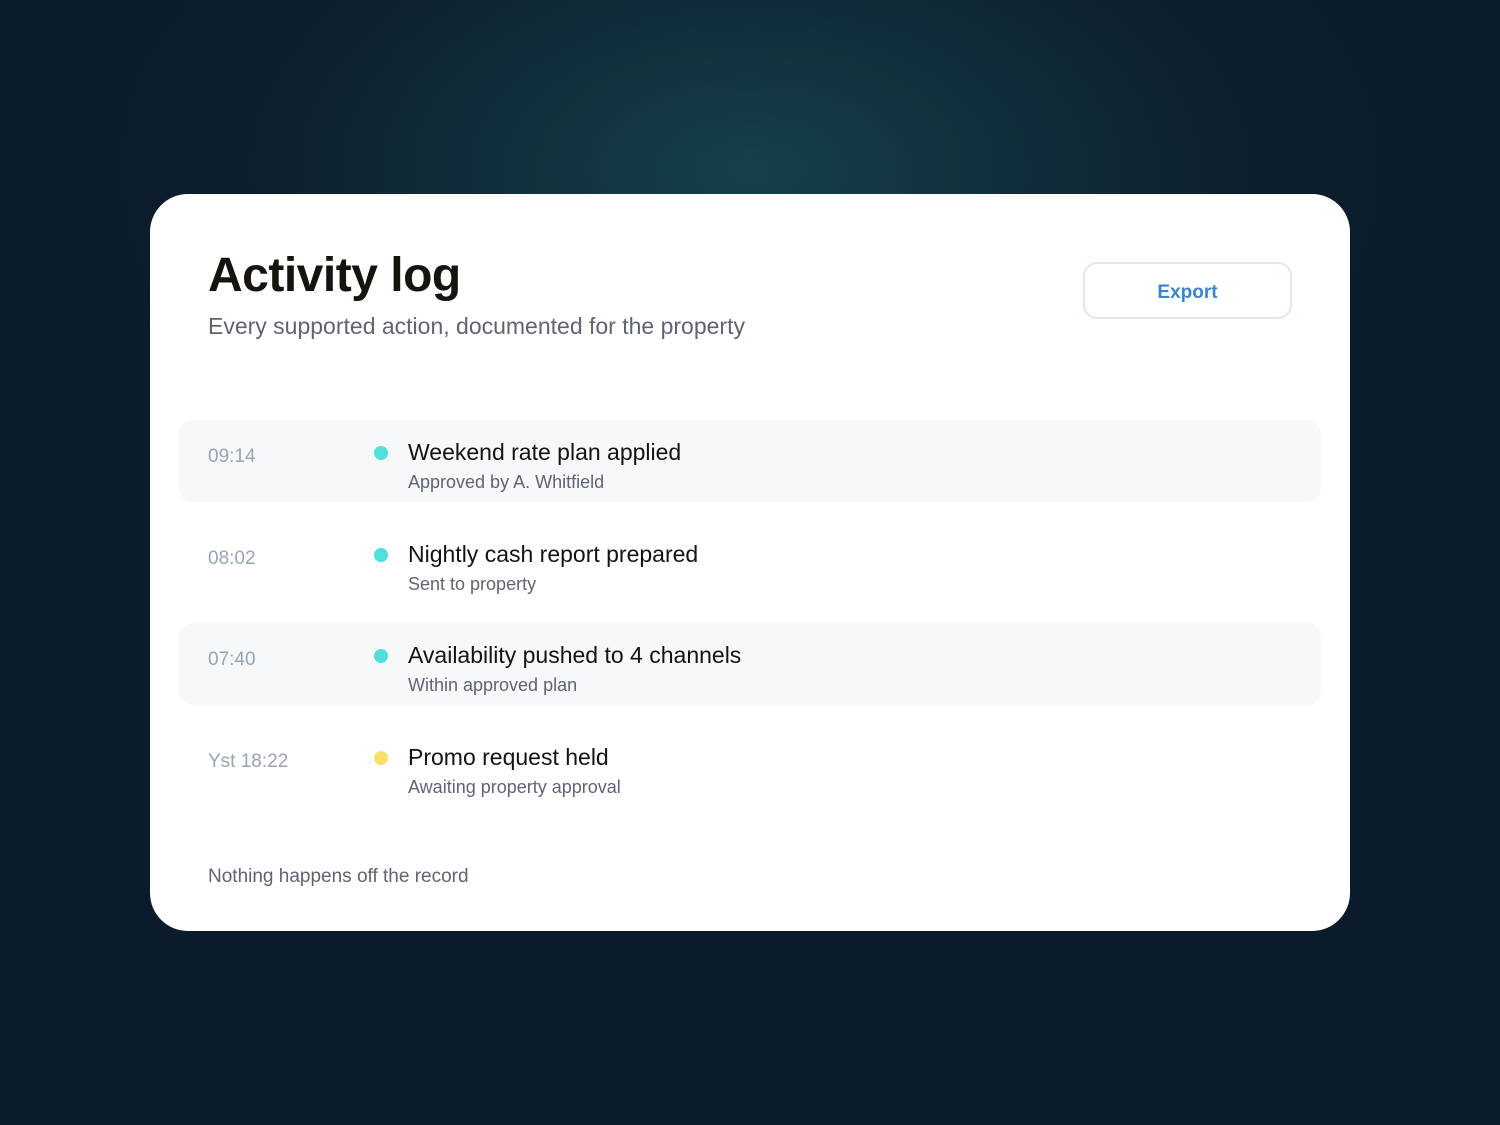  Describe the element at coordinates (472, 583) in the screenshot. I see `activity-detail: Sent to property` at that location.